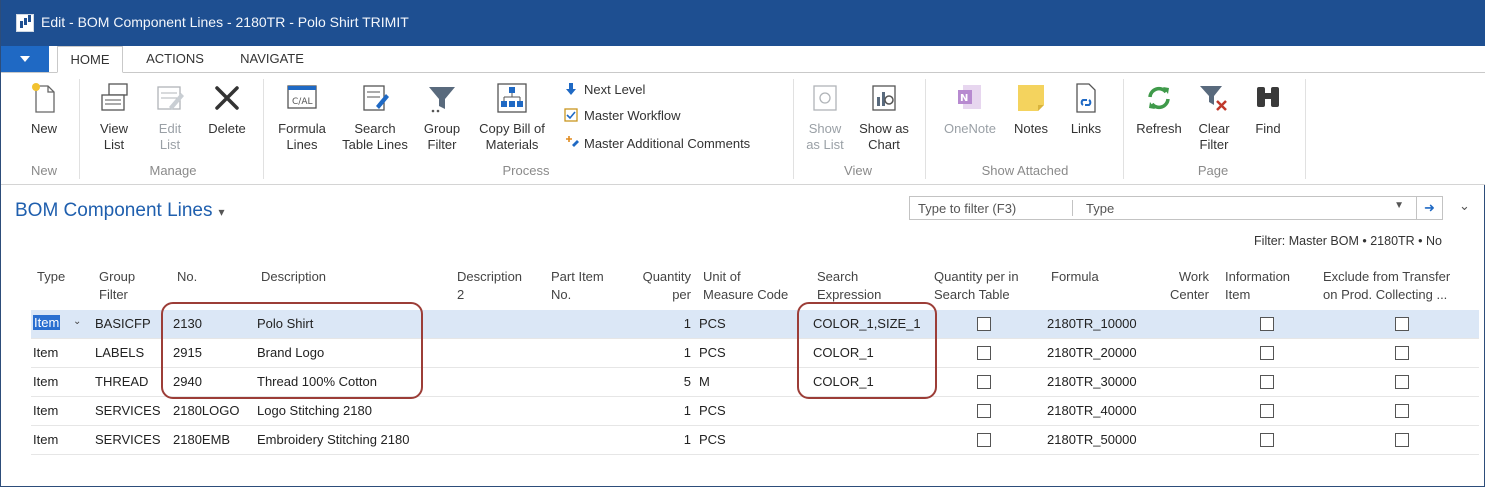 This screenshot has width=1485, height=487. Describe the element at coordinates (187, 277) in the screenshot. I see `column-header-no: No.` at that location.